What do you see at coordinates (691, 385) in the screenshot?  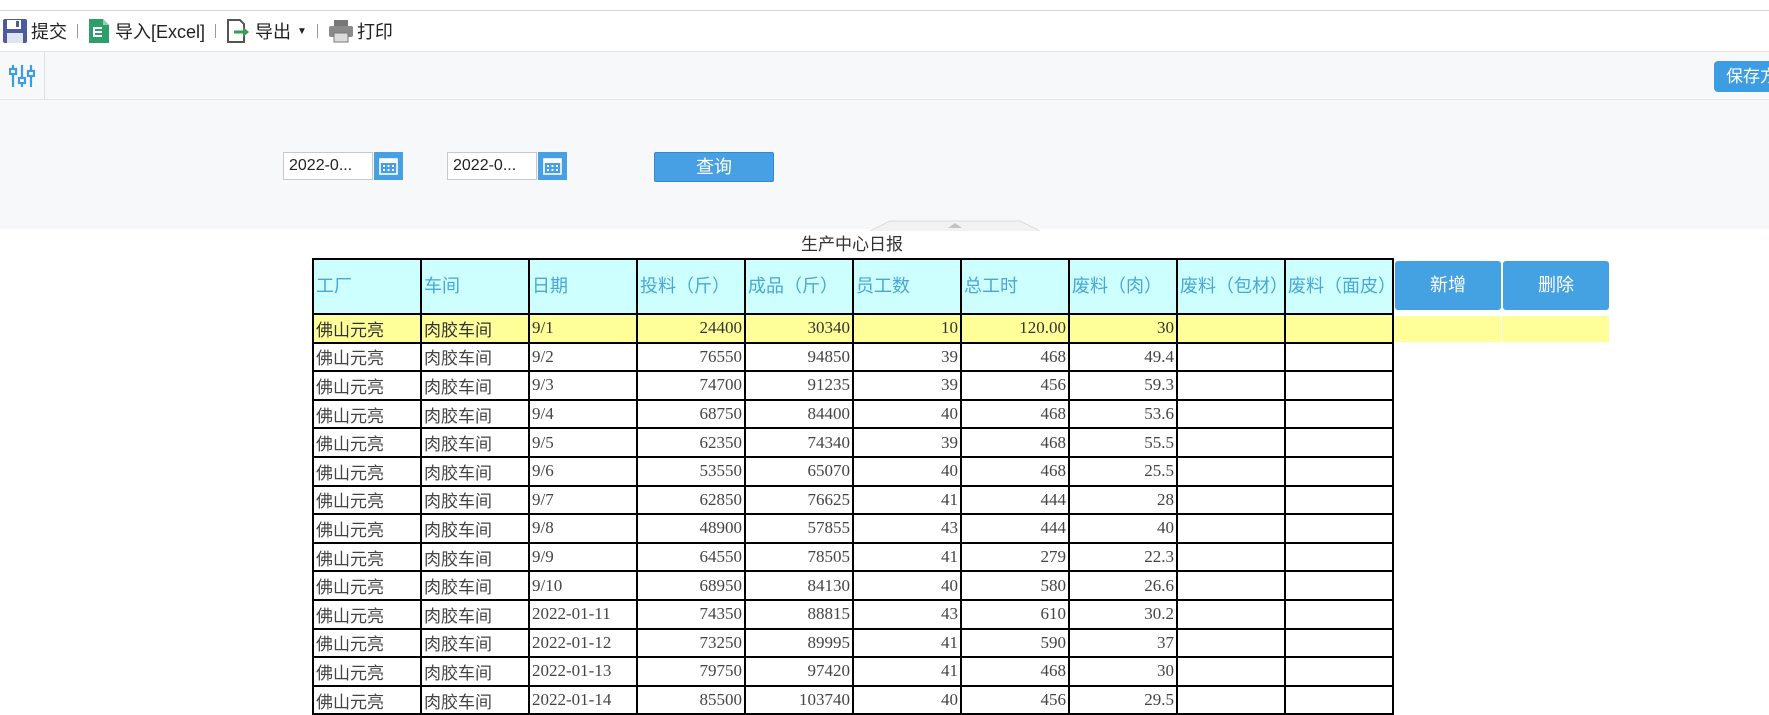 I see `table-cell: 74700` at bounding box center [691, 385].